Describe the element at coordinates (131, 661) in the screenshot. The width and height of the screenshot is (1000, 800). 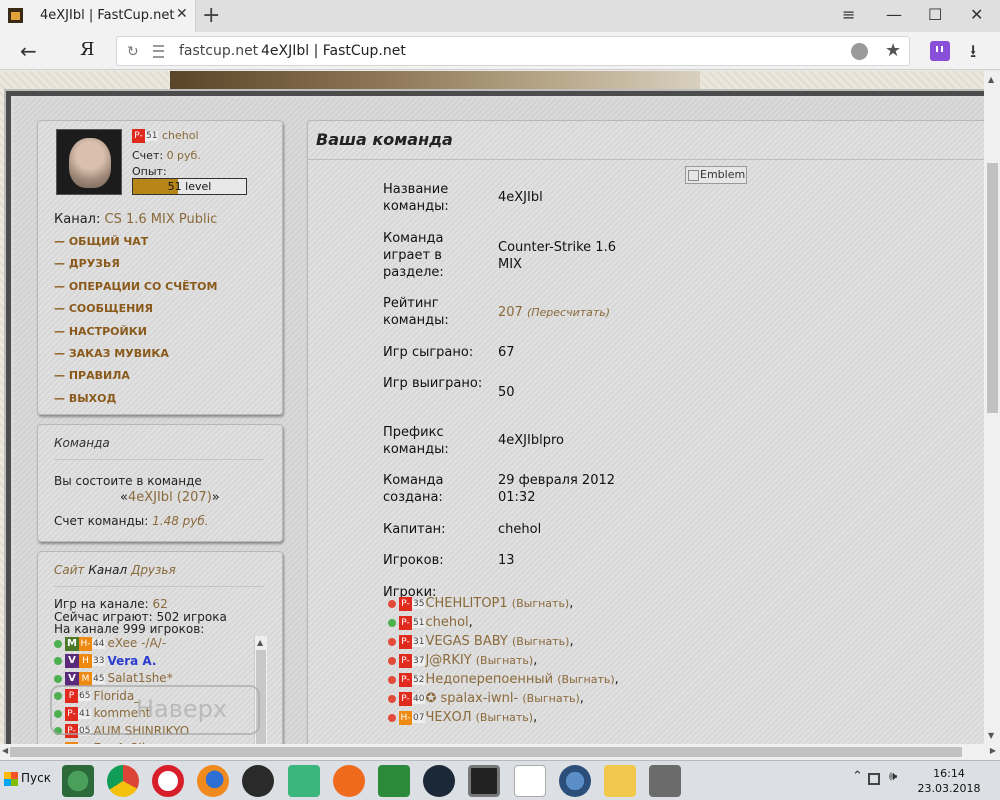
I see `user-name-link: Vera A.` at that location.